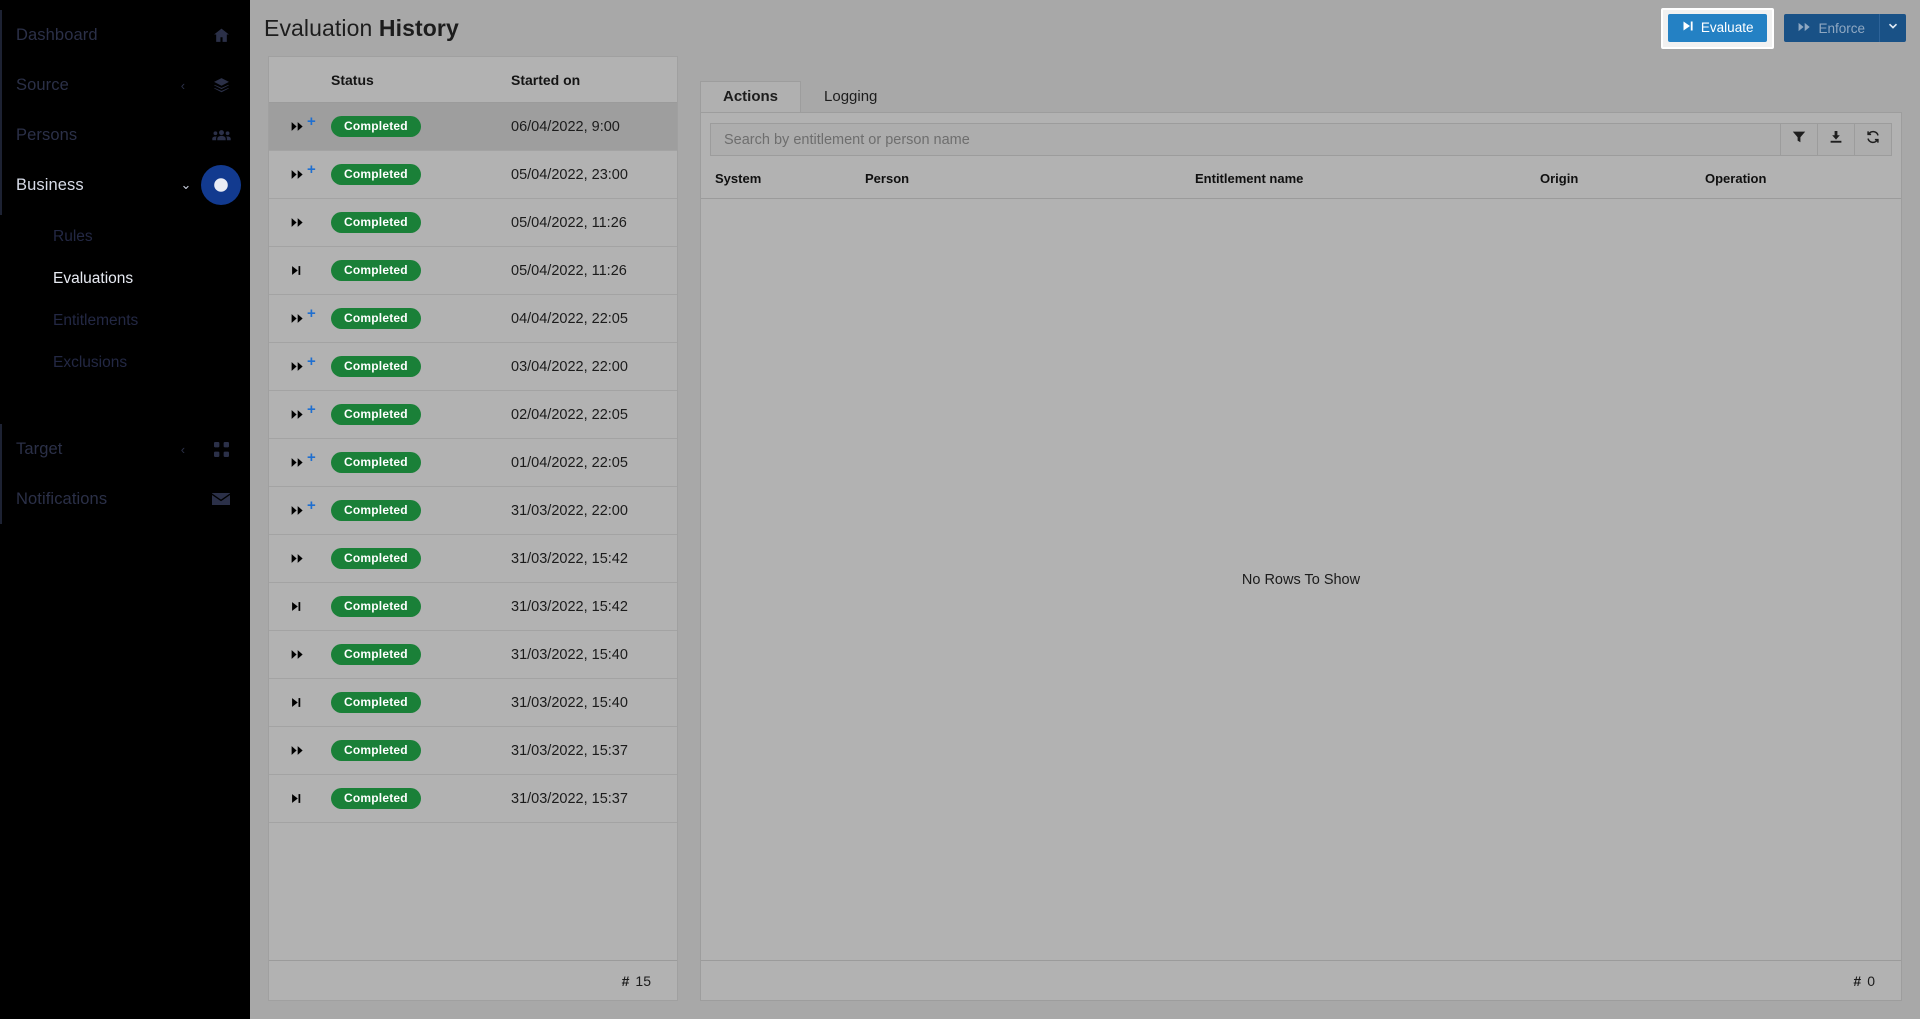  What do you see at coordinates (1857, 980) in the screenshot?
I see `hash-symbol: #` at bounding box center [1857, 980].